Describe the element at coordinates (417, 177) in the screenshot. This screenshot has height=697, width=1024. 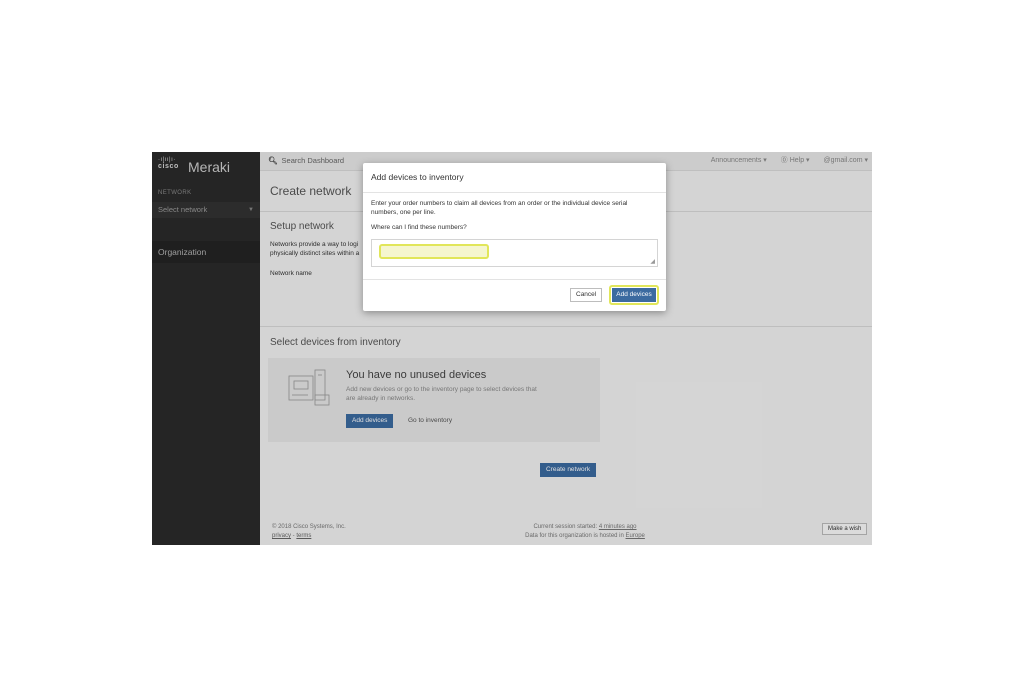
I see `modal-title: Add devices to inventory` at that location.